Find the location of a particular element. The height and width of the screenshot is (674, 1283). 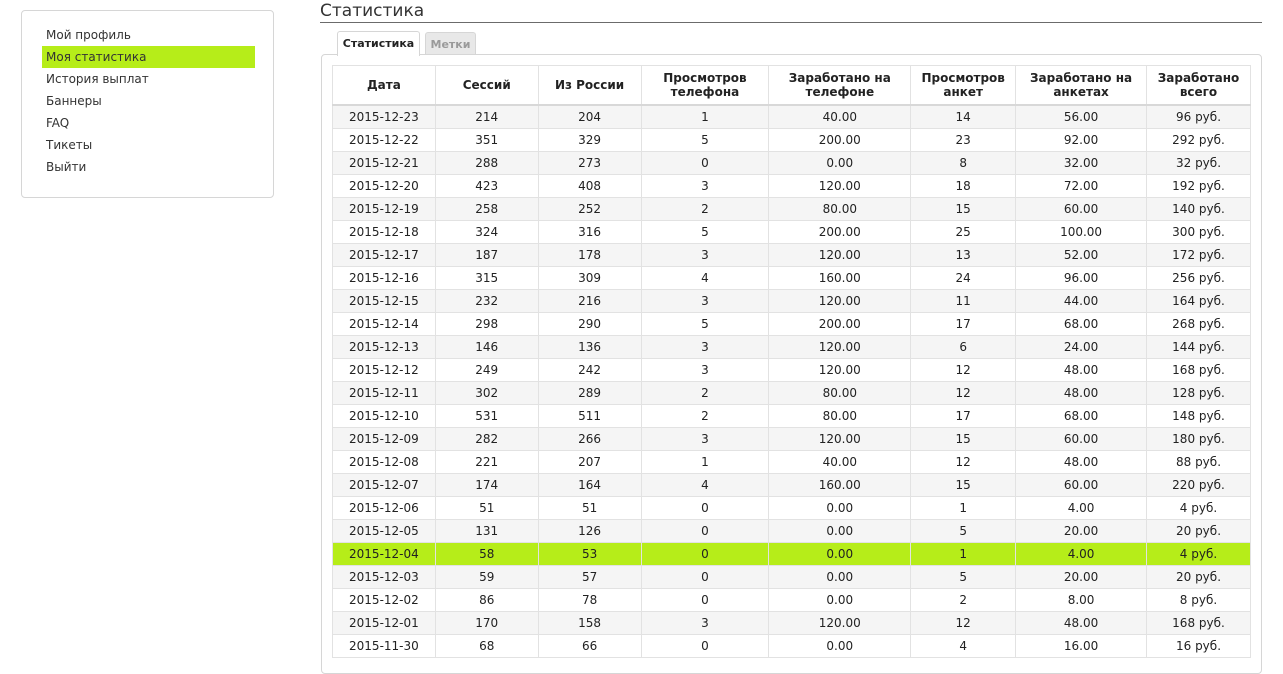

cell-from-russia: 252 is located at coordinates (589, 209).